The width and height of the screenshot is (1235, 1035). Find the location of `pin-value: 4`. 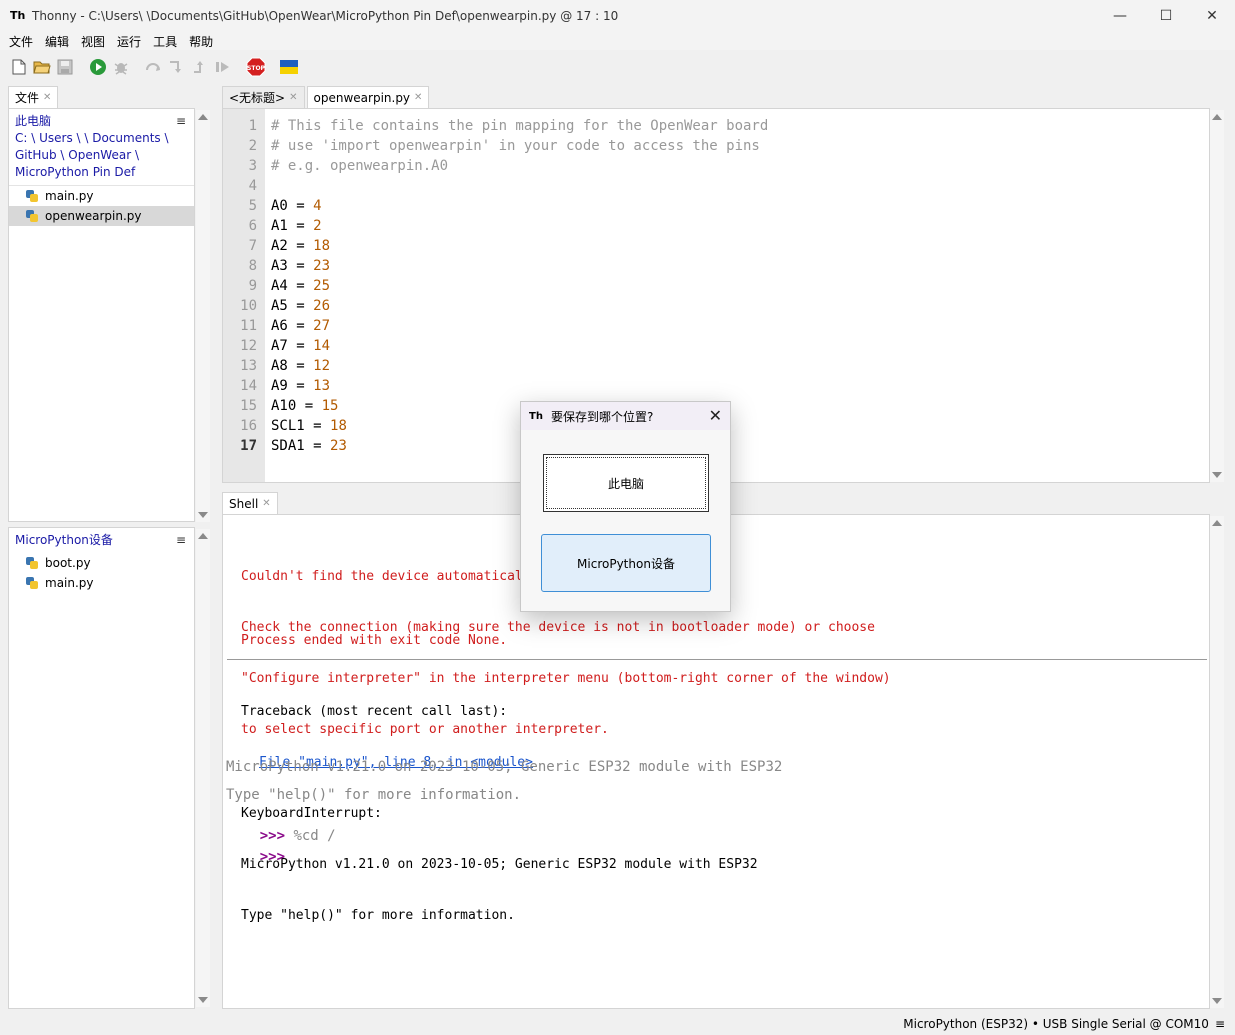

pin-value: 4 is located at coordinates (317, 206).